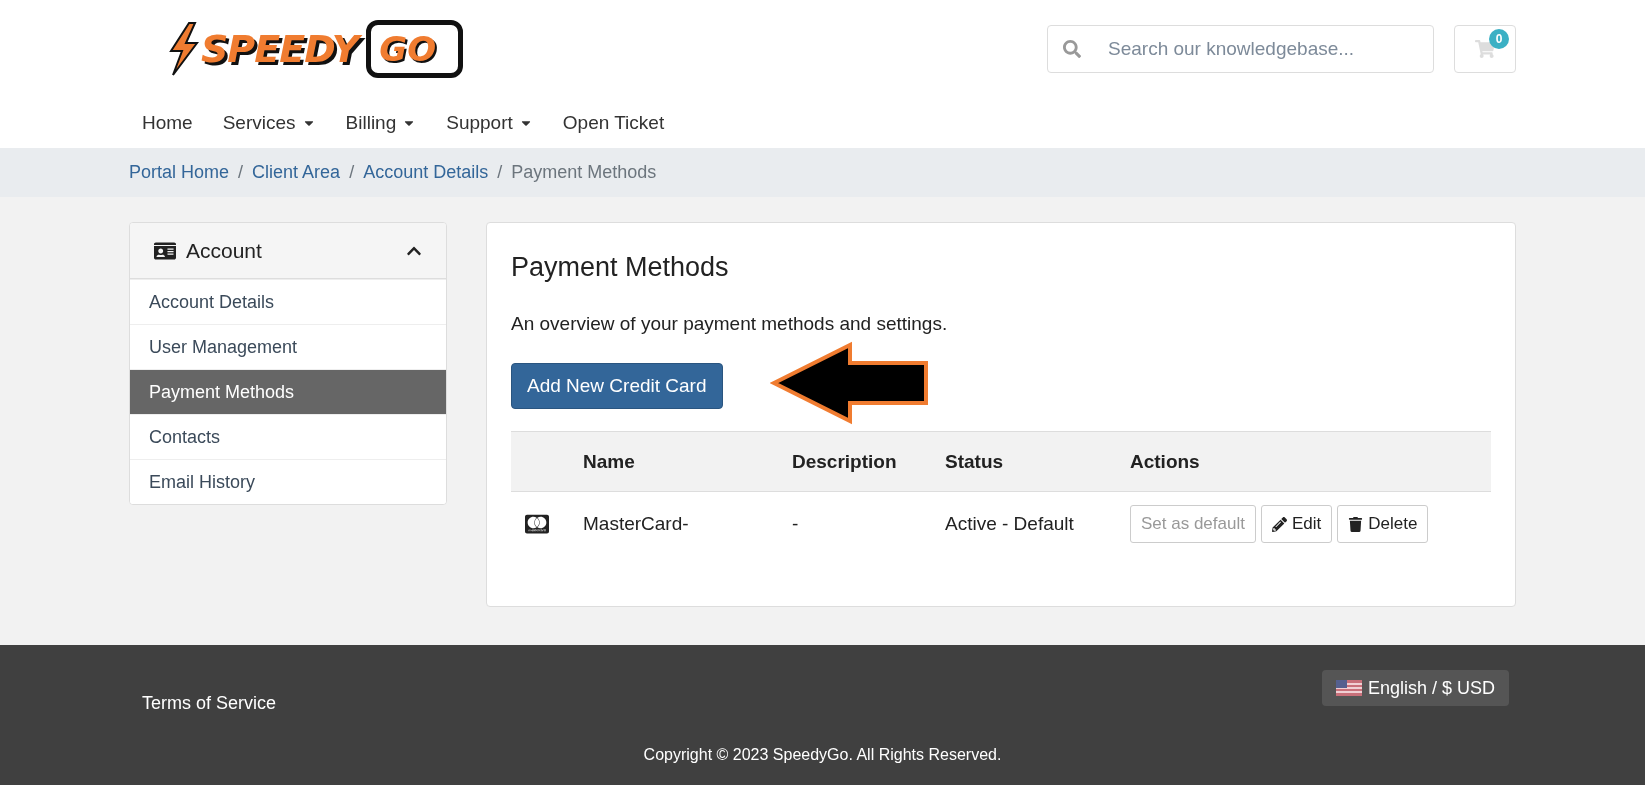 The width and height of the screenshot is (1645, 785). What do you see at coordinates (822, 755) in the screenshot?
I see `copyright-text: Copyright © 2023 SpeedyGo. All Rights Reserved.` at bounding box center [822, 755].